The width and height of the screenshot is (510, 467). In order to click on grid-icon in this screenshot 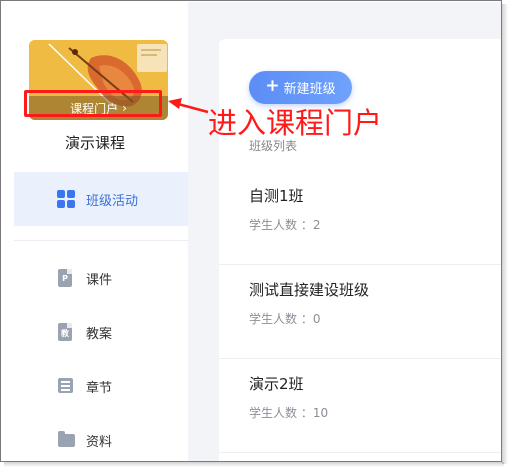, I will do `click(66, 199)`.